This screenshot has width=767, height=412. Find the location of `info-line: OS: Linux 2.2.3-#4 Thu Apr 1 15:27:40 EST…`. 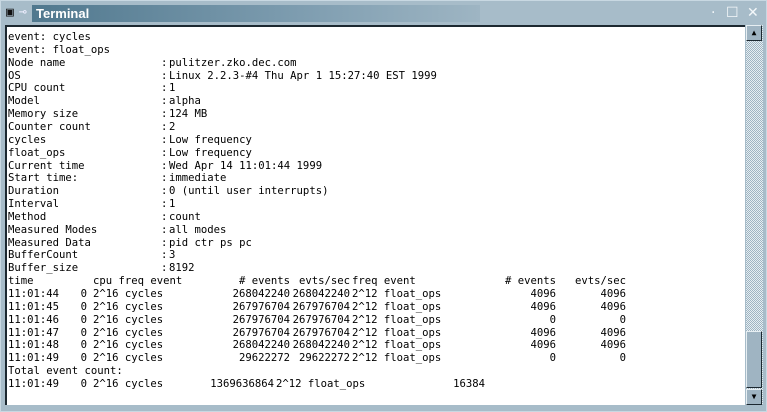

info-line: OS: Linux 2.2.3-#4 Thu Apr 1 15:27:40 EST… is located at coordinates (375, 76).